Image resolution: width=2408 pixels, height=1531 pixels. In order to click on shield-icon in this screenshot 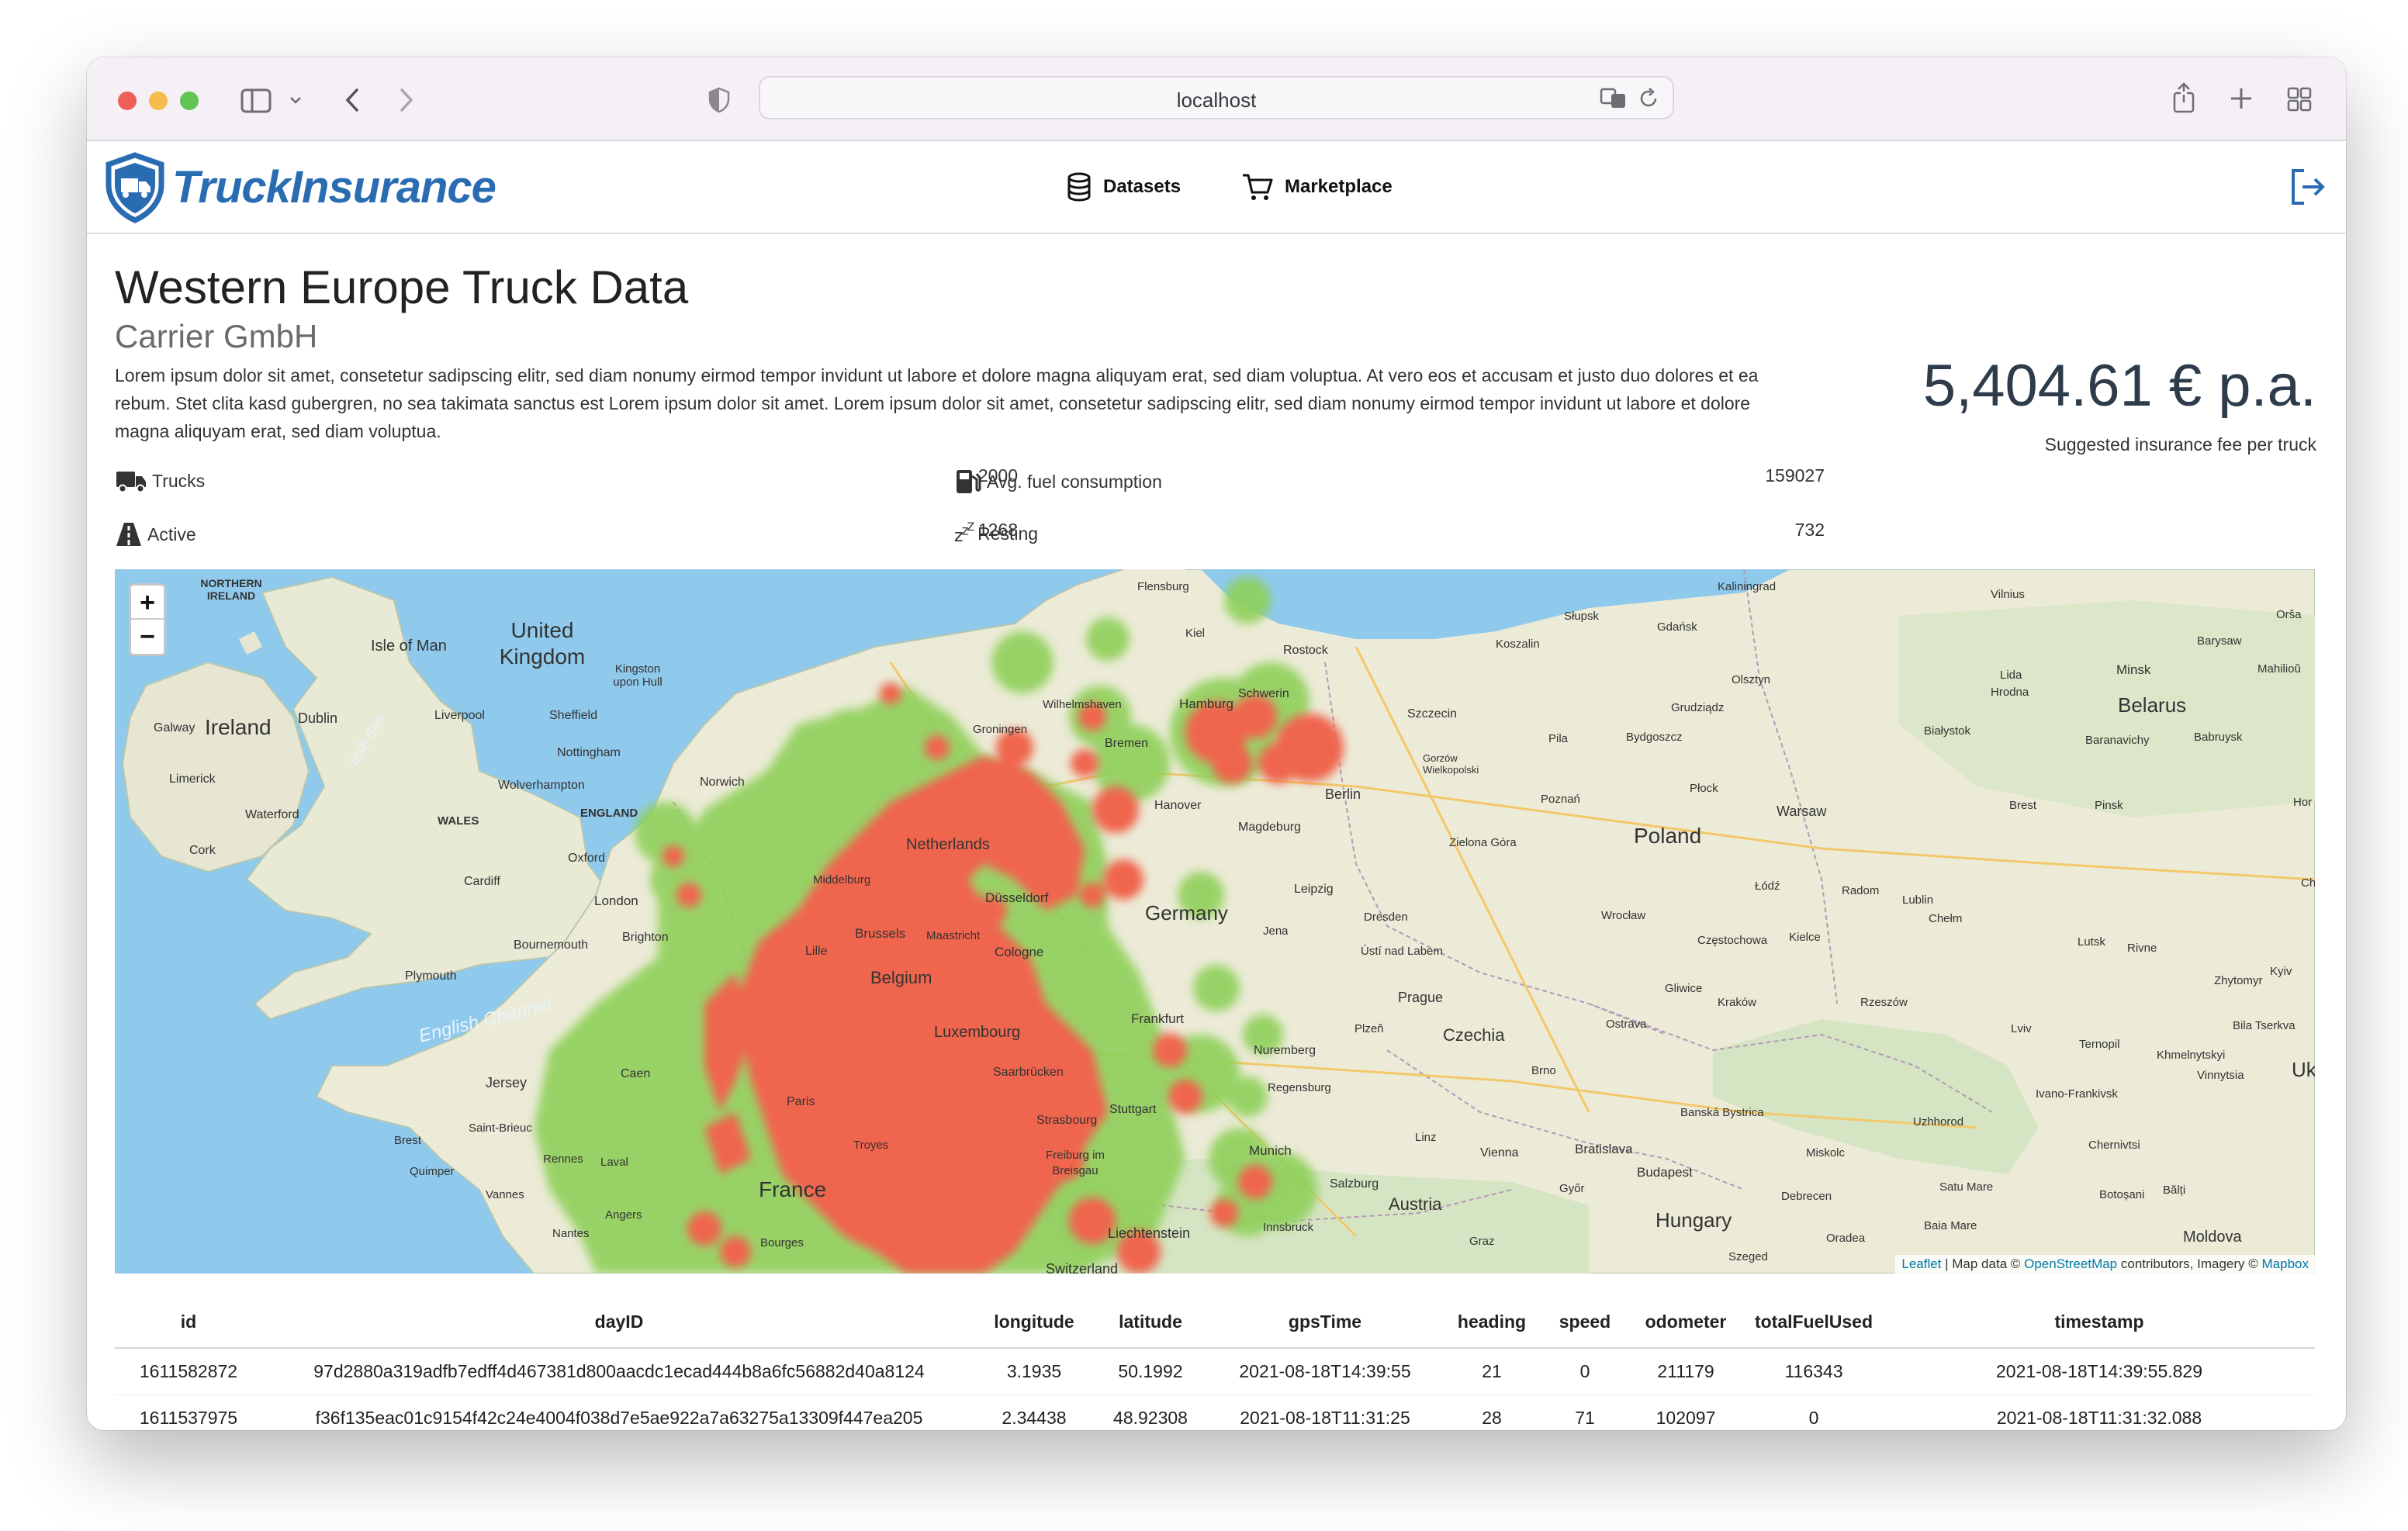, I will do `click(719, 100)`.